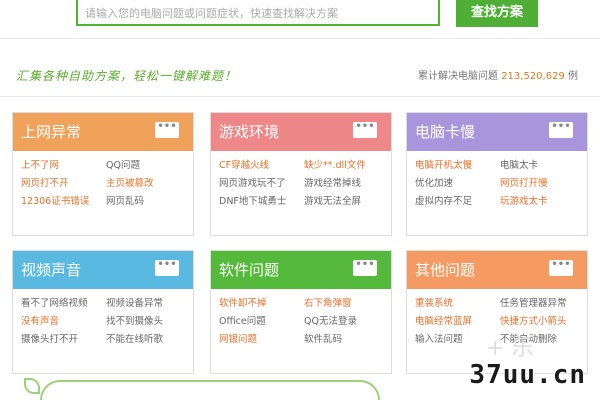  I want to click on issue-link: 电脑开机太慢, so click(457, 165).